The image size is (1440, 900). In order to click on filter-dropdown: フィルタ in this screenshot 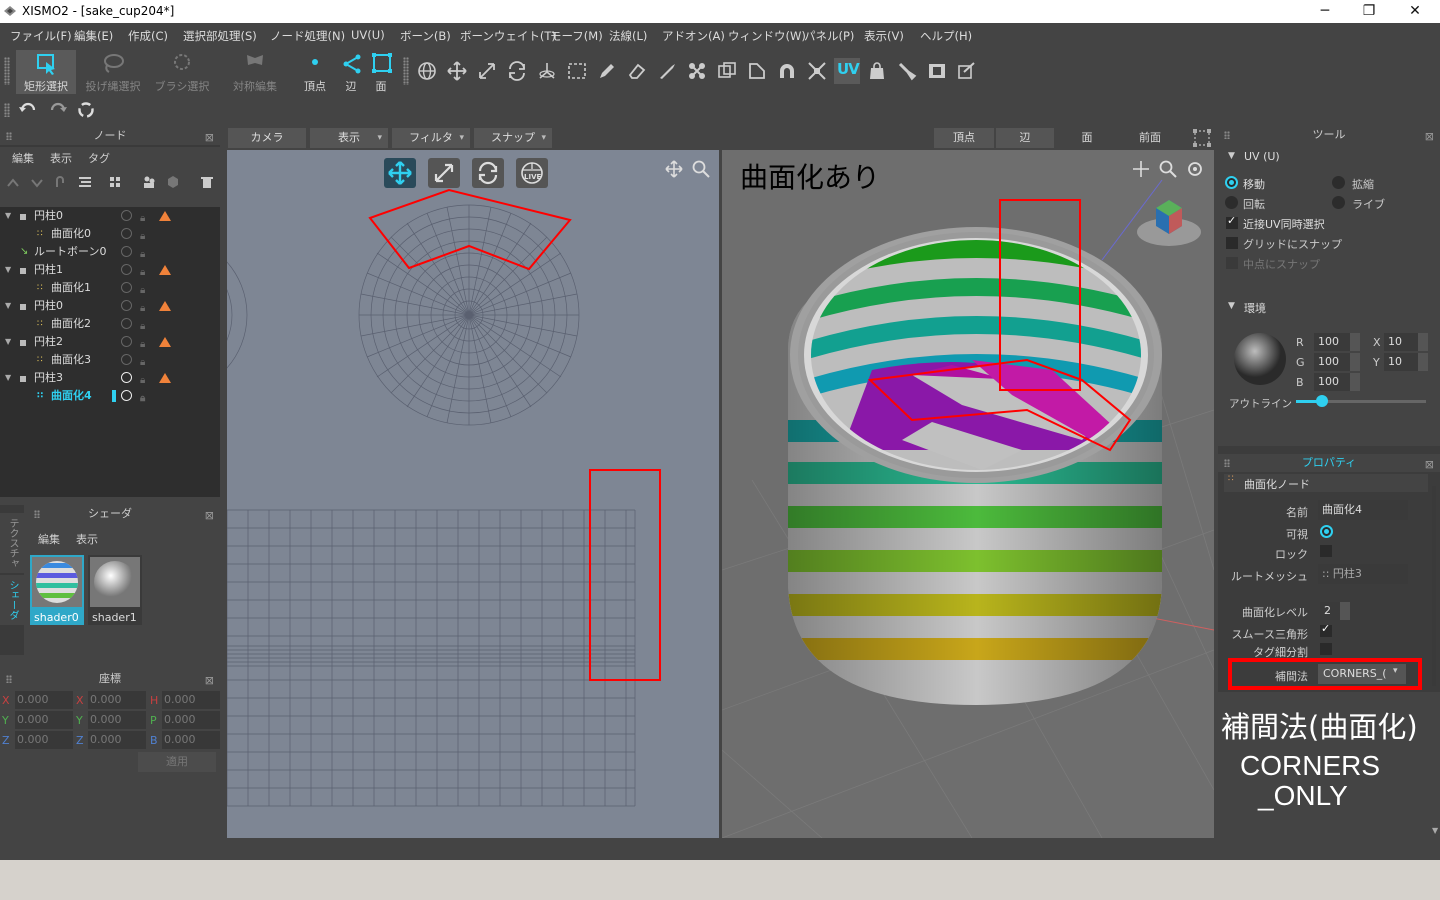, I will do `click(431, 138)`.